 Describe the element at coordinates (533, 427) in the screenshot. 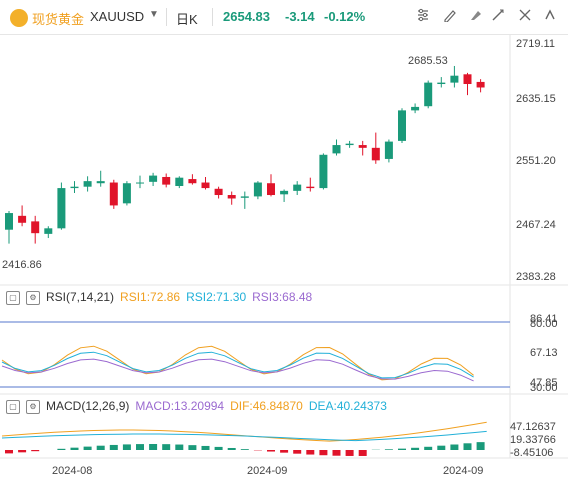

I see `macd-tick: 47.12637` at that location.